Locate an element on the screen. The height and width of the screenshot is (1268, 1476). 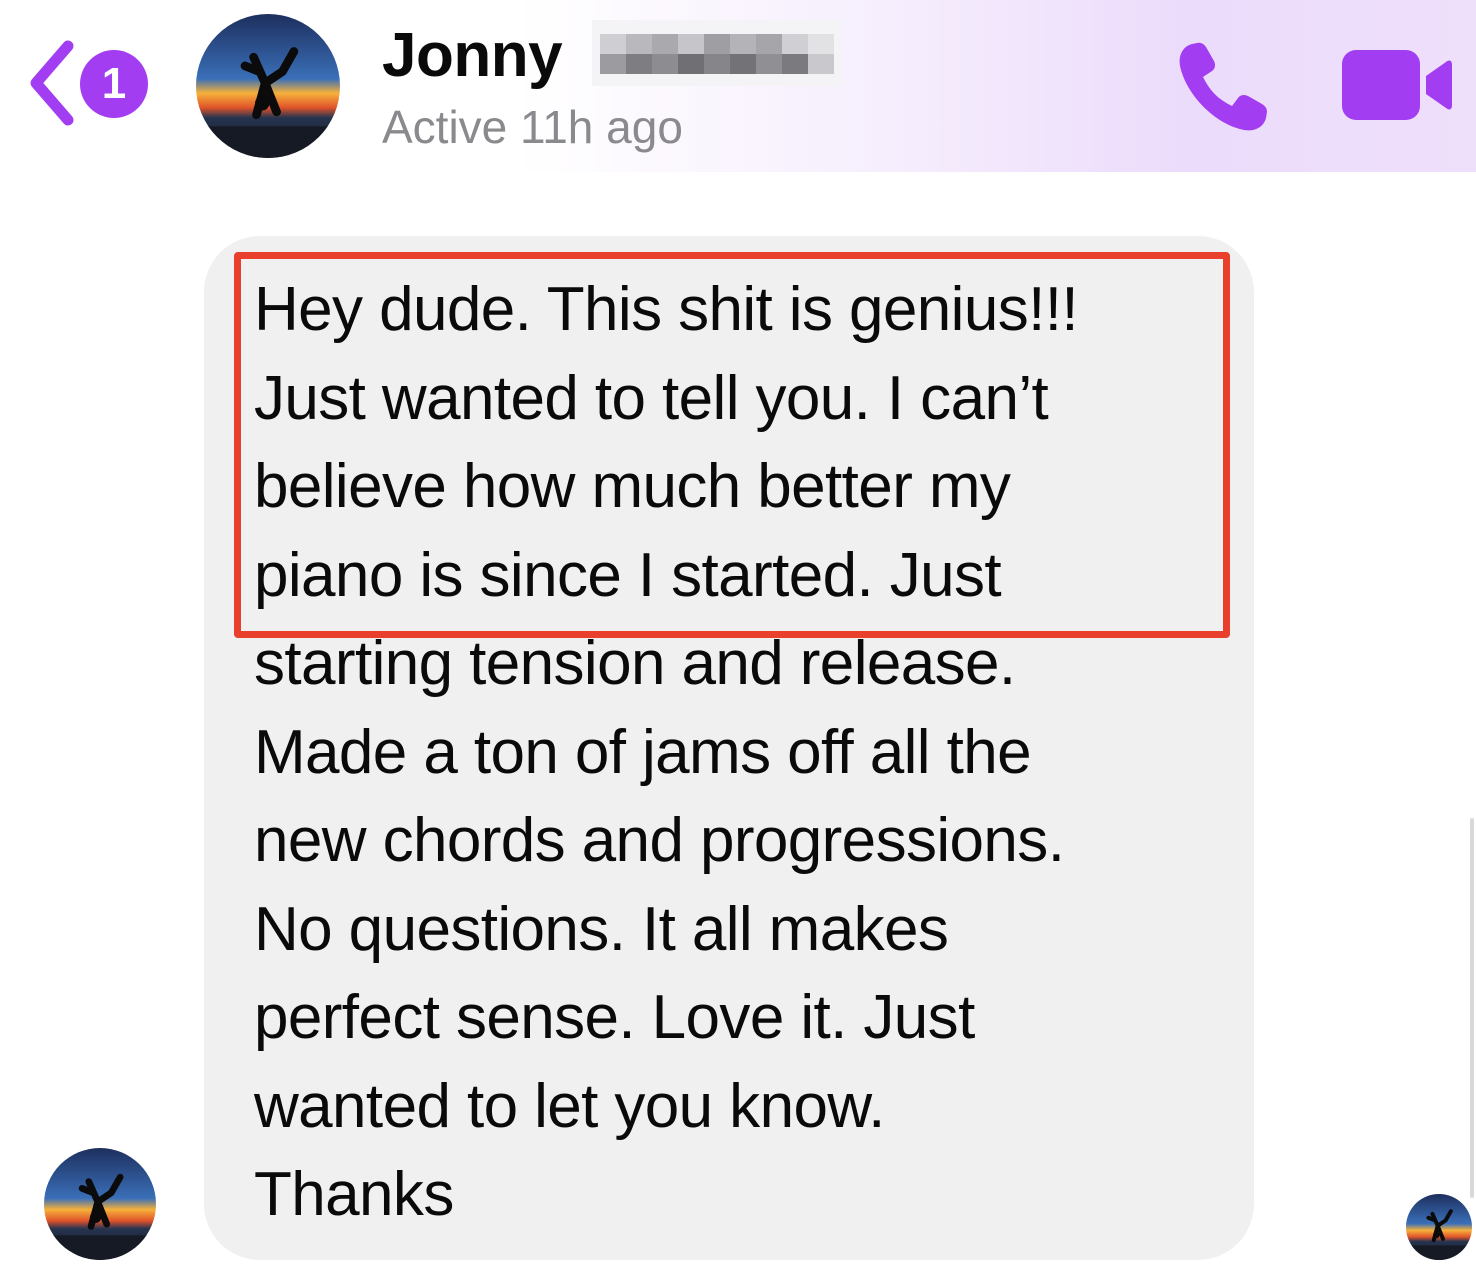
contact-name: Jonny is located at coordinates (472, 55).